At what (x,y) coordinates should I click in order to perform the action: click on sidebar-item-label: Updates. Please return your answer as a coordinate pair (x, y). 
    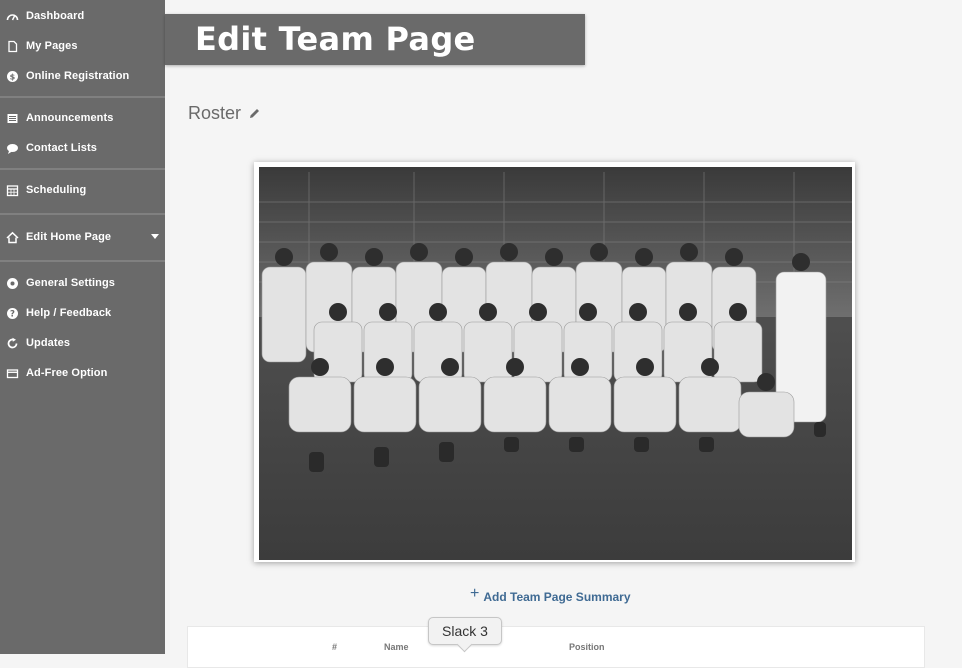
    Looking at the image, I should click on (48, 343).